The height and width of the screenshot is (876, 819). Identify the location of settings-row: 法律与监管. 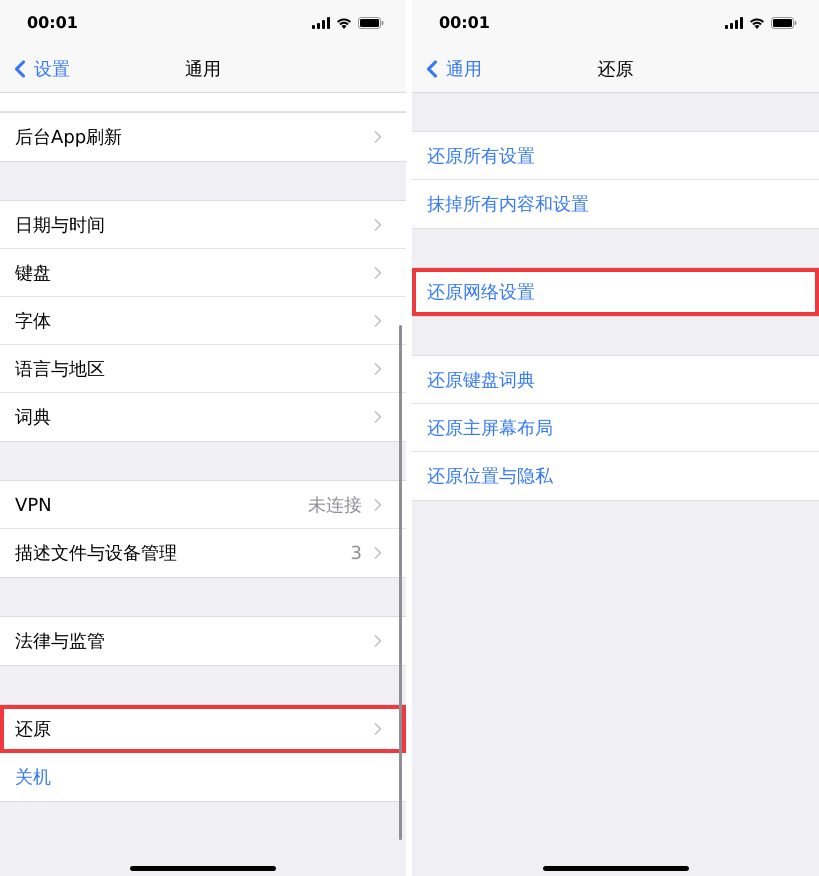
(203, 641).